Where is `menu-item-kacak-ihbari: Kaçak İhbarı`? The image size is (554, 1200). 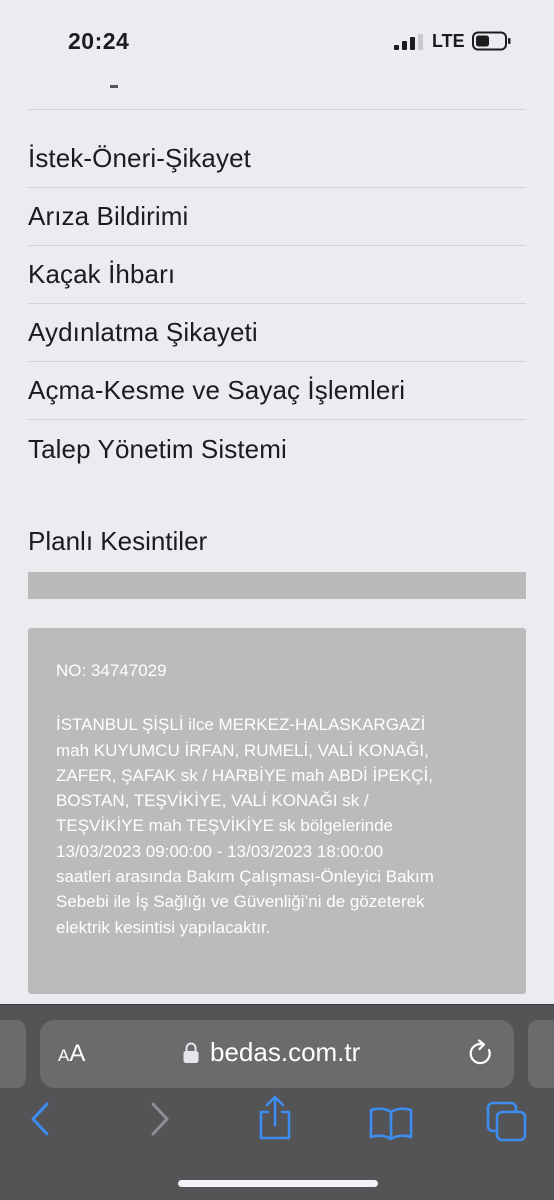 menu-item-kacak-ihbari: Kaçak İhbarı is located at coordinates (277, 275).